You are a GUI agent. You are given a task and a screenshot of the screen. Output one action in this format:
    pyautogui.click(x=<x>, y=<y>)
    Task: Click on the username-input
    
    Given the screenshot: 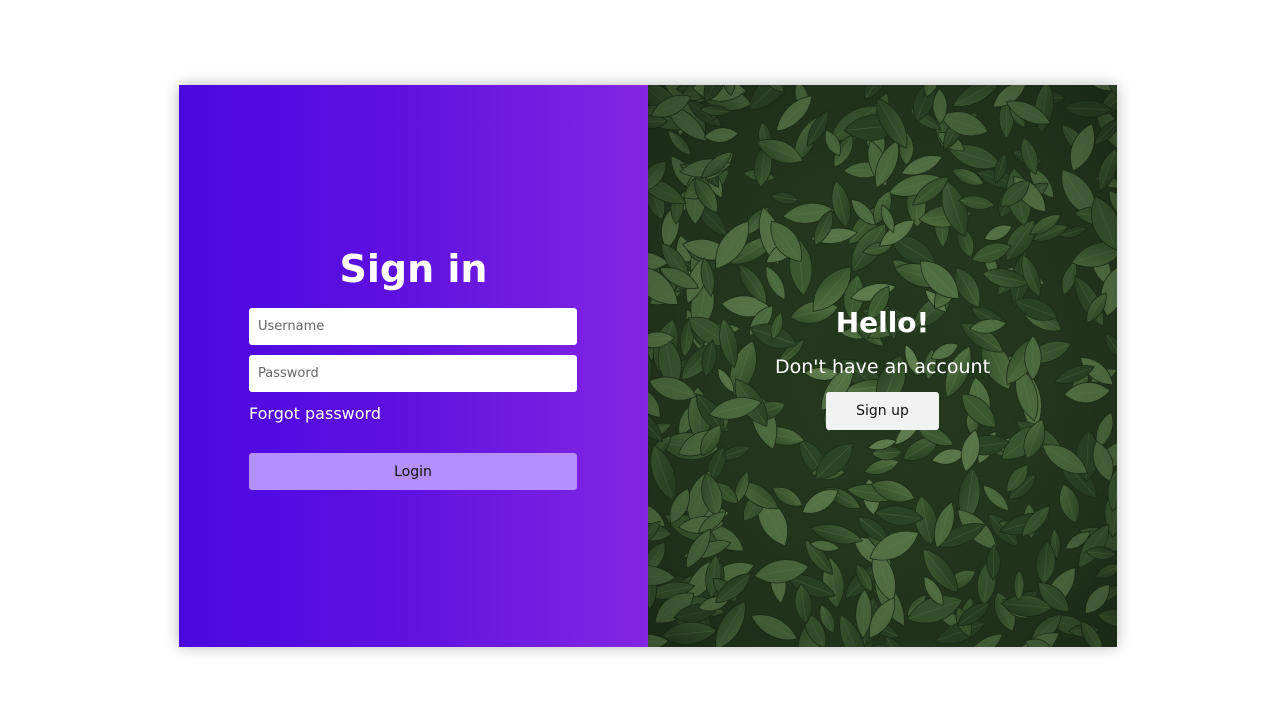 What is the action you would take?
    pyautogui.click(x=413, y=326)
    